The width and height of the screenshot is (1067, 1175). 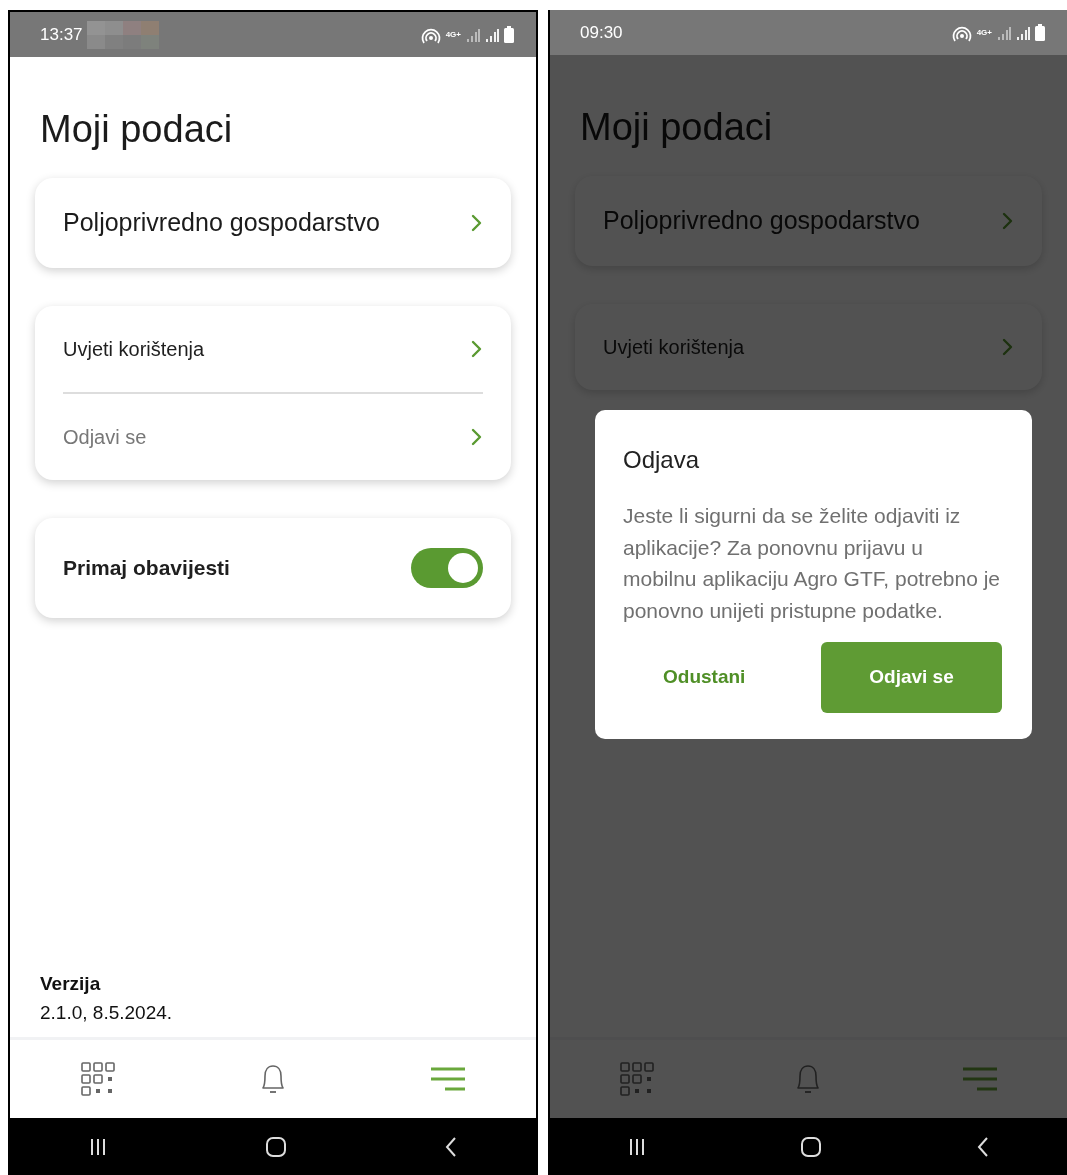 What do you see at coordinates (61, 34) in the screenshot?
I see `status-time: 13:37` at bounding box center [61, 34].